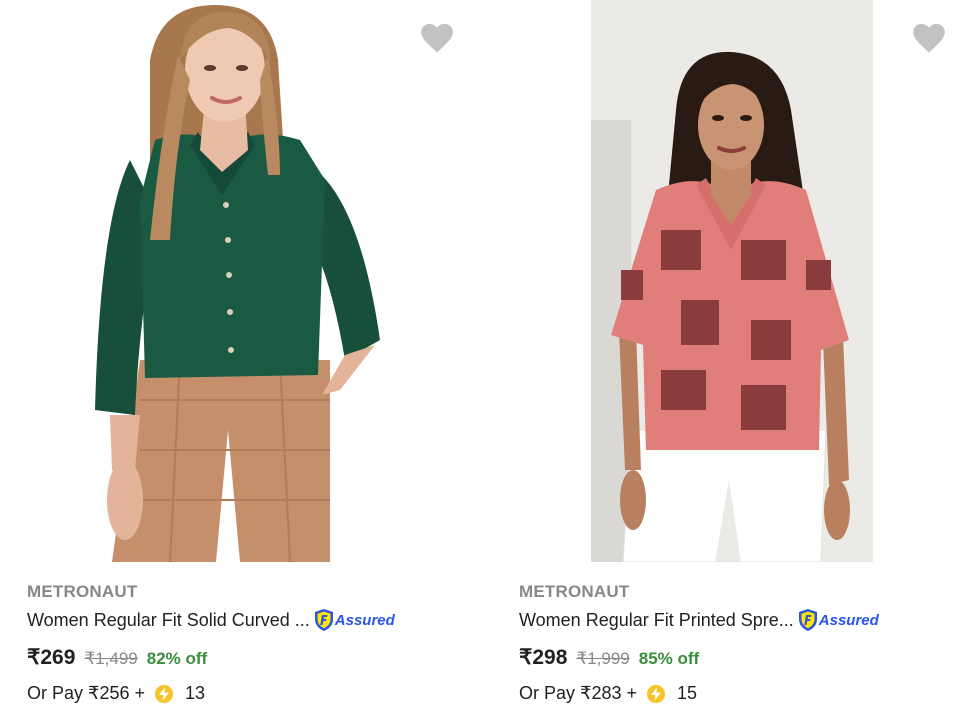  I want to click on price-row: ₹269 ₹1,499 82% off, so click(117, 657).